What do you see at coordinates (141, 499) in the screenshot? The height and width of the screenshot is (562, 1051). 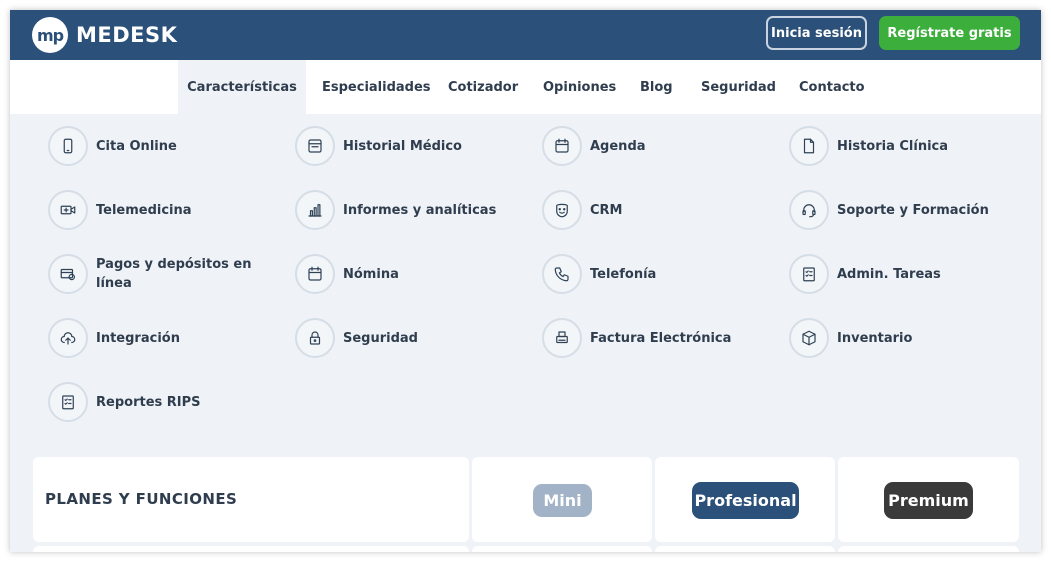 I see `plans-title: PLANES Y FUNCIONES` at bounding box center [141, 499].